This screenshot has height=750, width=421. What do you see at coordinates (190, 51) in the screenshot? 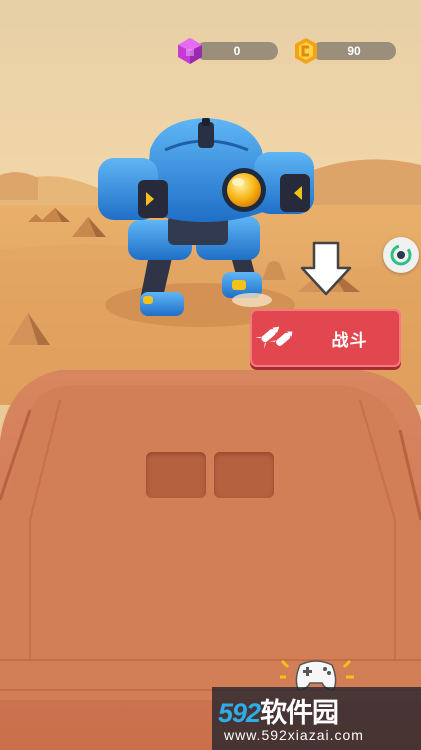
I see `gem-icon` at bounding box center [190, 51].